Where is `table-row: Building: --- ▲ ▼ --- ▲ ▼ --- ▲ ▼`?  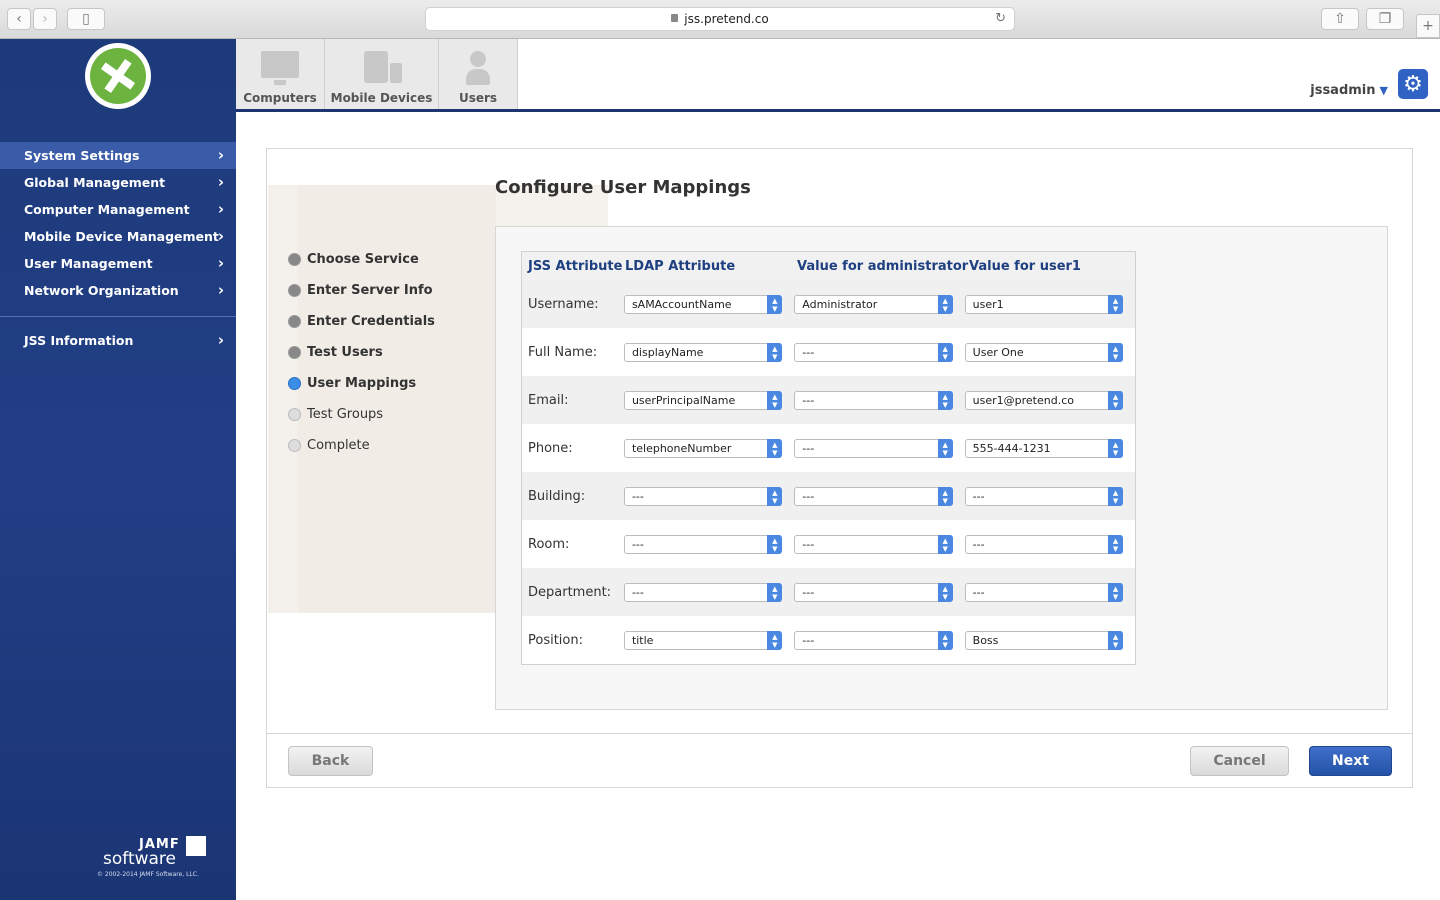
table-row: Building: --- ▲ ▼ --- ▲ ▼ --- ▲ ▼ is located at coordinates (828, 496).